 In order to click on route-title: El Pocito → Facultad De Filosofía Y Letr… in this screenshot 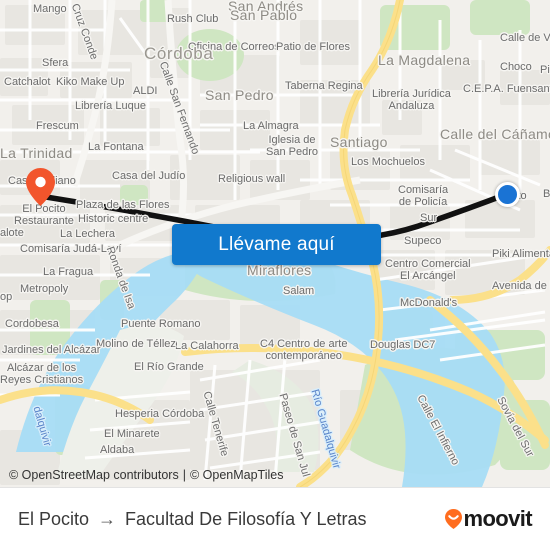, I will do `click(192, 519)`.